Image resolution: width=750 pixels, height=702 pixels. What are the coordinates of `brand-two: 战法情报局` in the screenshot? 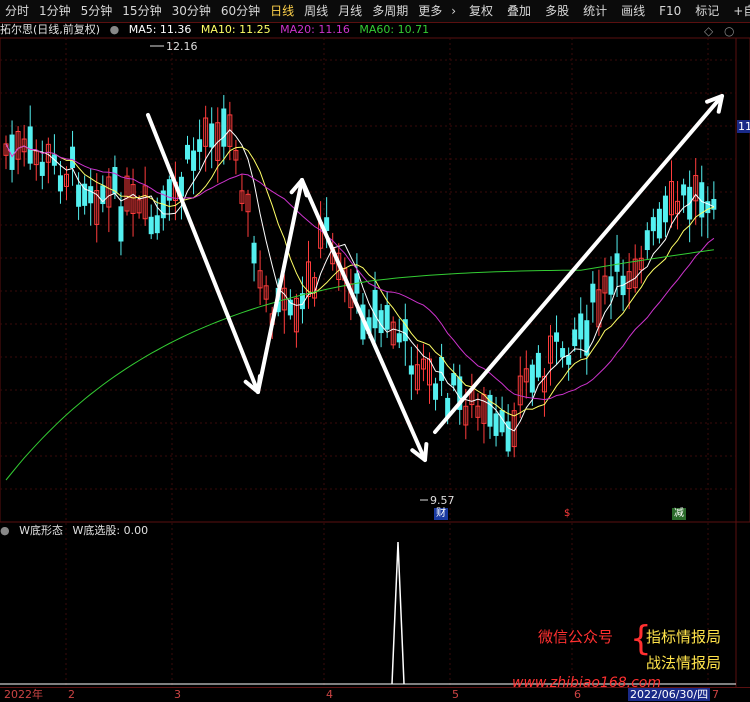 It's located at (684, 663).